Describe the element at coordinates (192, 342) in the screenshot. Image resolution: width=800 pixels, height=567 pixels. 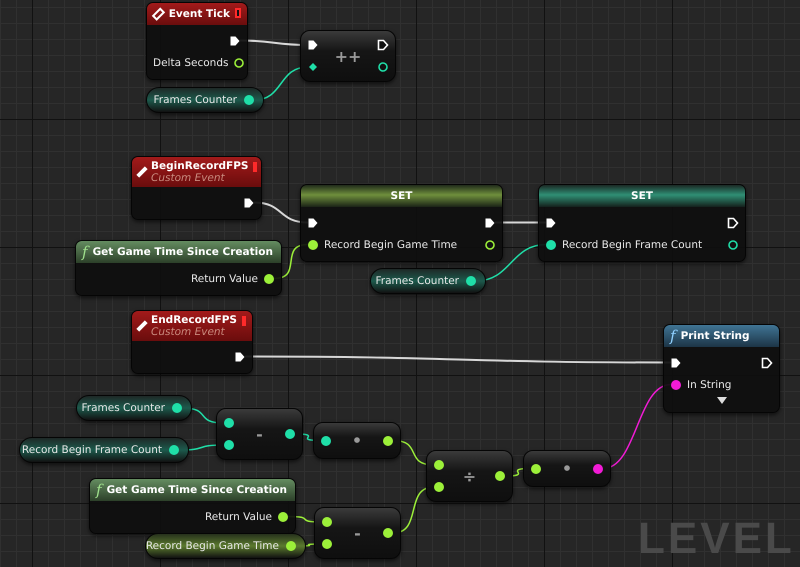
I see `event-node: EndRecordFPS Custom Event` at that location.